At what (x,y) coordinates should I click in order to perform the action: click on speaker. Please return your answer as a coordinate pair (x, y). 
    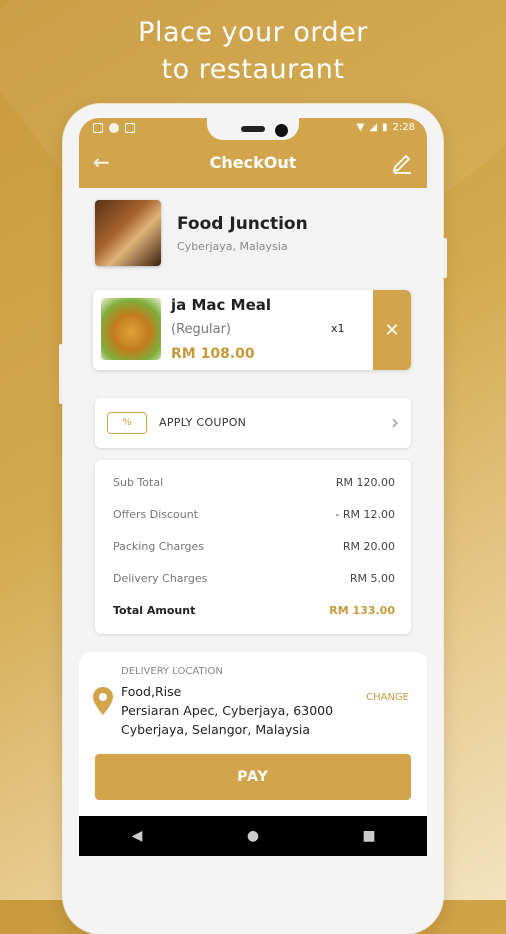
    Looking at the image, I should click on (253, 129).